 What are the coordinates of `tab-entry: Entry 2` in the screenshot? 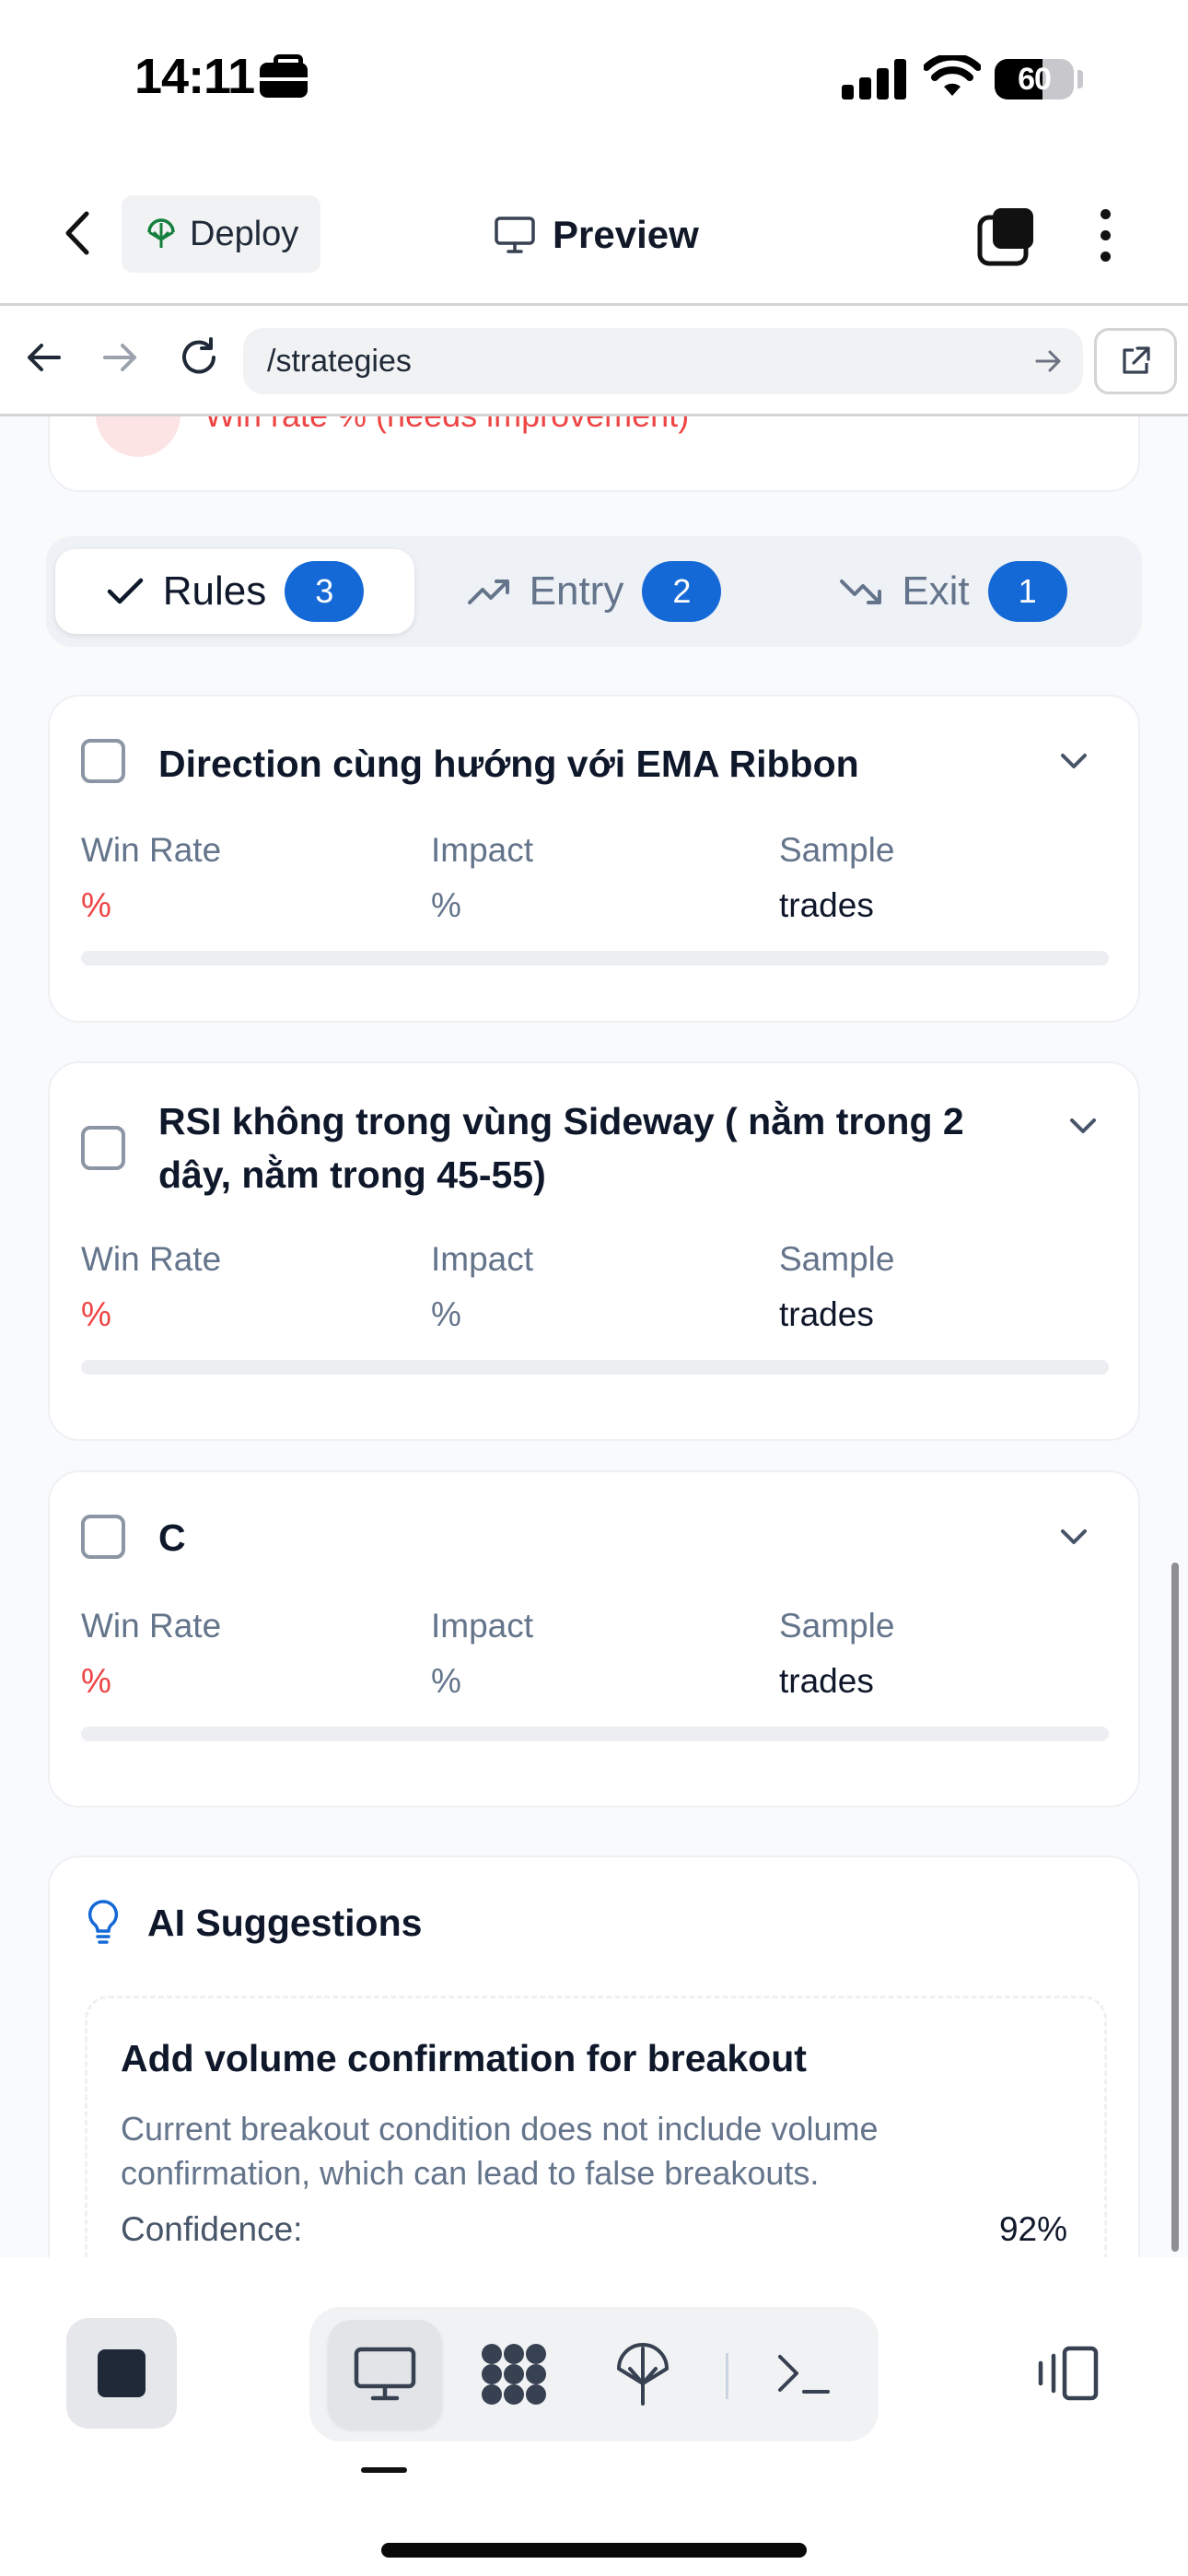 It's located at (594, 591).